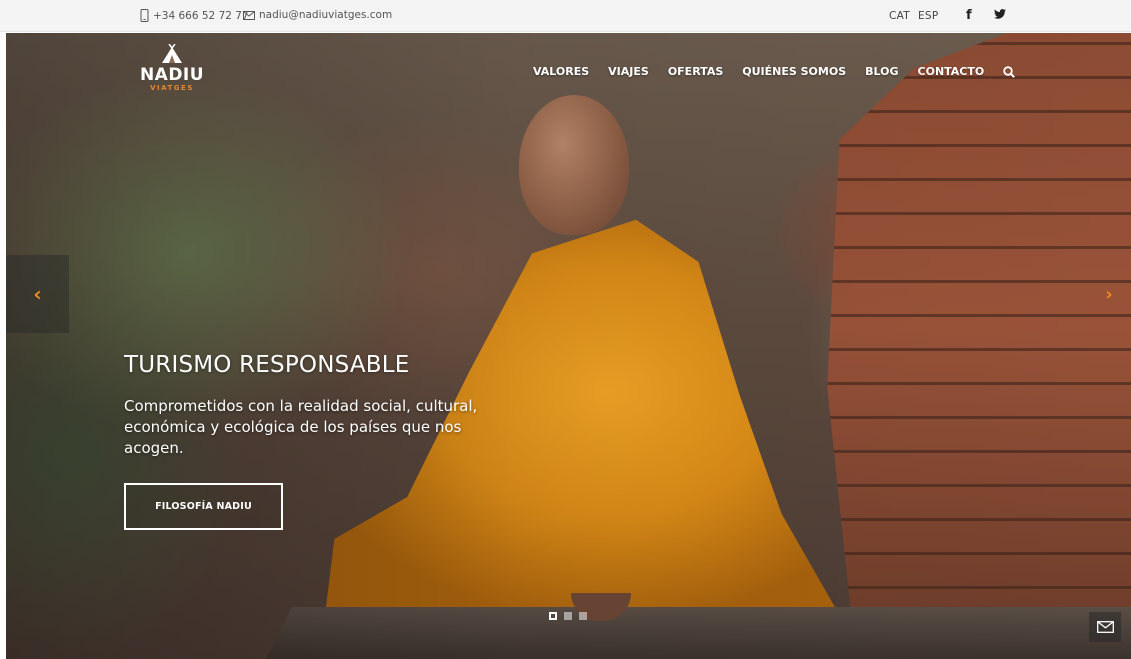  What do you see at coordinates (203, 506) in the screenshot?
I see `filosofia-button: FILOSOFÍA NADIU` at bounding box center [203, 506].